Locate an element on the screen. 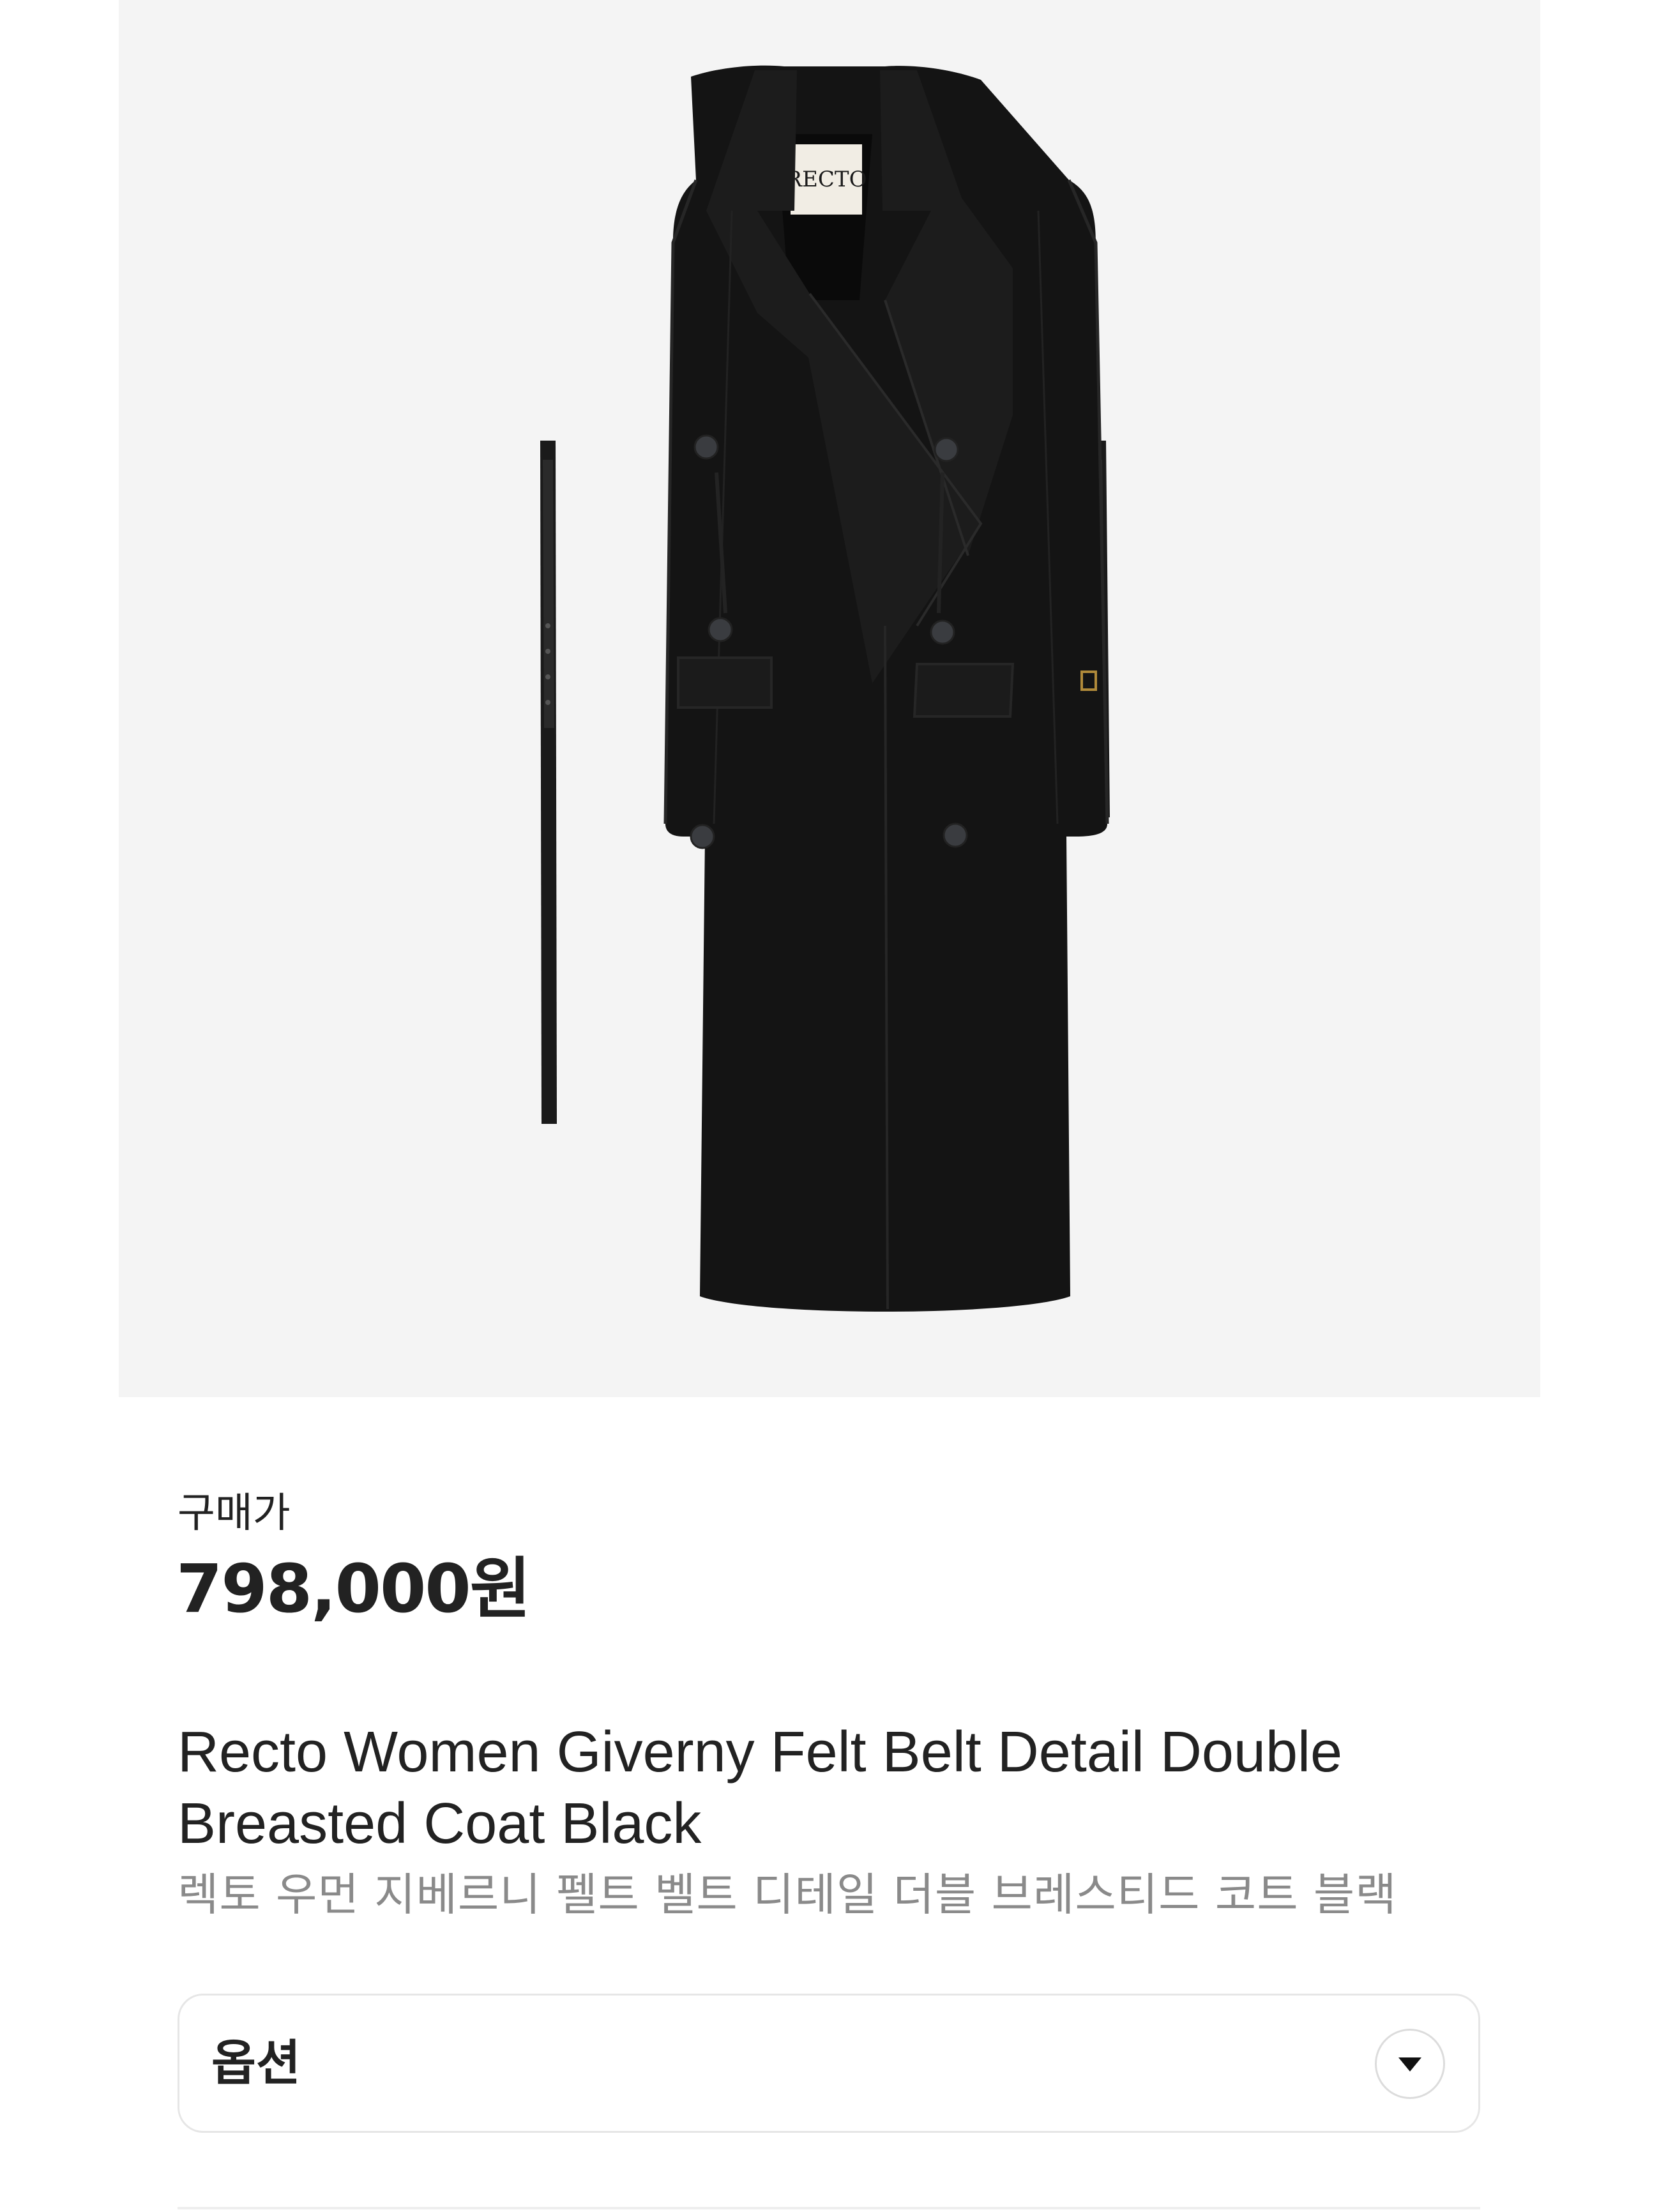  section-divider is located at coordinates (829, 2208).